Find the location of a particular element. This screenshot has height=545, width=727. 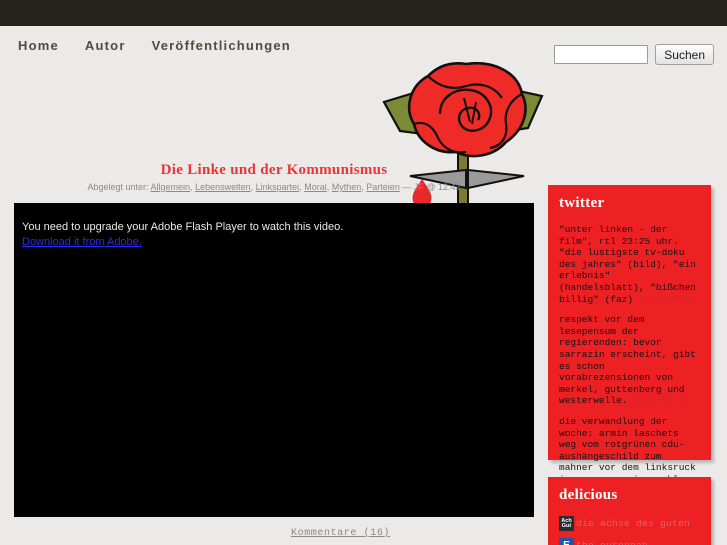

search-input is located at coordinates (601, 54).